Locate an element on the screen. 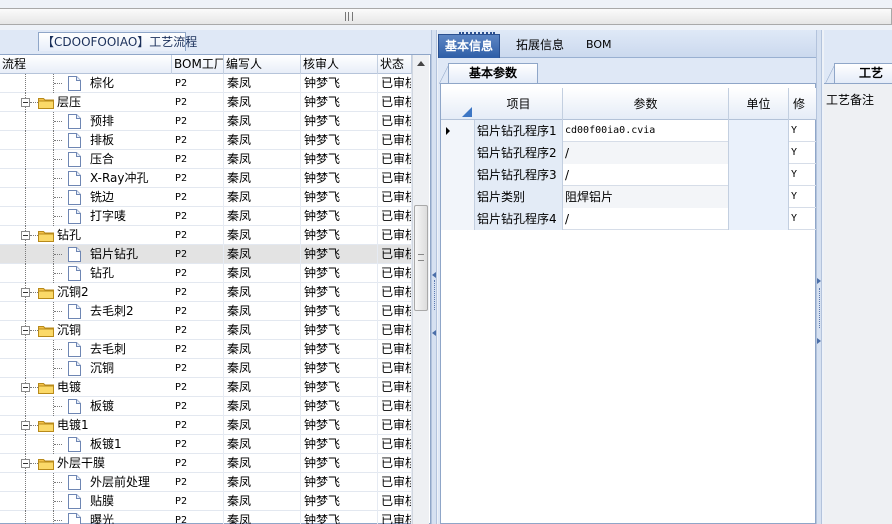 The height and width of the screenshot is (524, 892). tree-node-cell: 预排 is located at coordinates (94, 121).